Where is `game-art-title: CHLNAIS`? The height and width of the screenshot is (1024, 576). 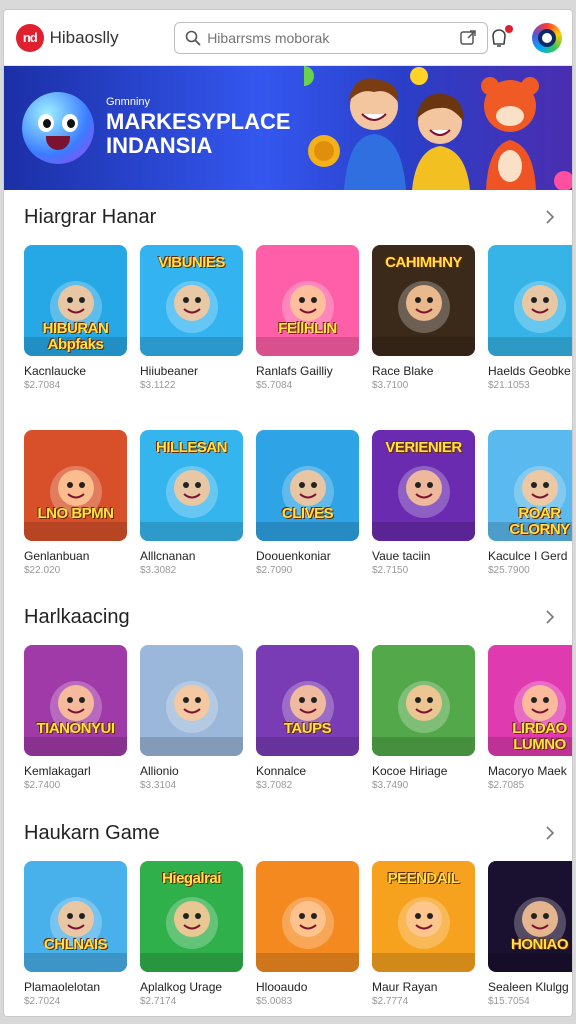 game-art-title: CHLNAIS is located at coordinates (75, 944).